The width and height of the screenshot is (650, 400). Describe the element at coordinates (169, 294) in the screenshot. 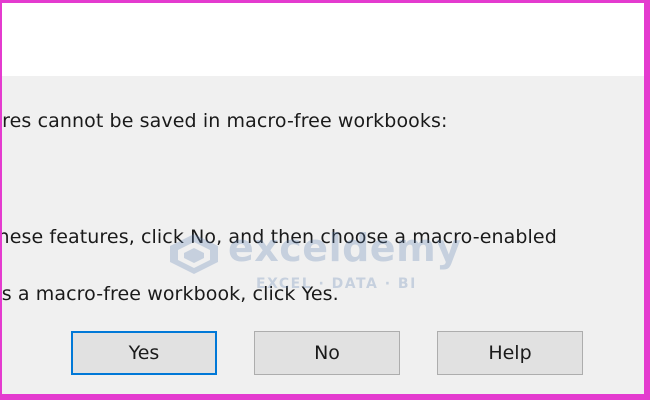

I see `message-line-3: as a macro-free workbook, click Yes.` at that location.